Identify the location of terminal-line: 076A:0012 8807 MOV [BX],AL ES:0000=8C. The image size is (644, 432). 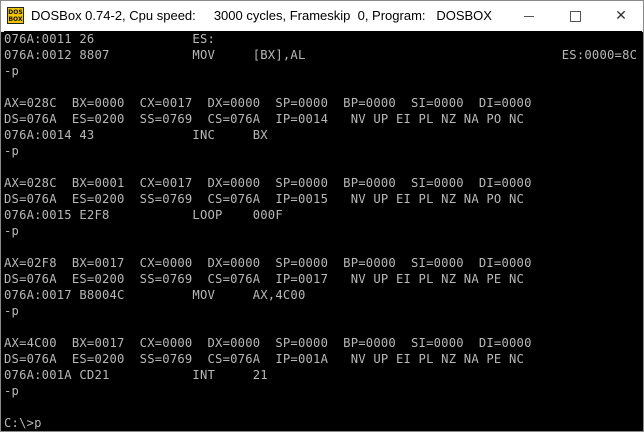
(321, 55).